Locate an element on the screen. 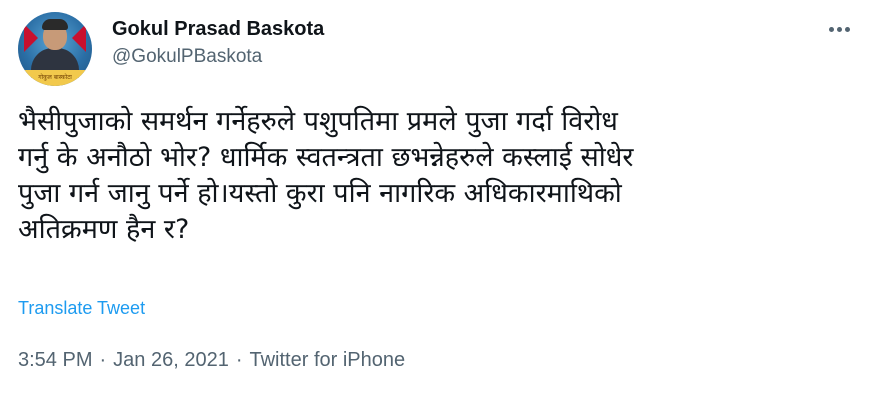 Image resolution: width=870 pixels, height=404 pixels. avatar-caption-band: गोकुल बास्कोटा is located at coordinates (55, 78).